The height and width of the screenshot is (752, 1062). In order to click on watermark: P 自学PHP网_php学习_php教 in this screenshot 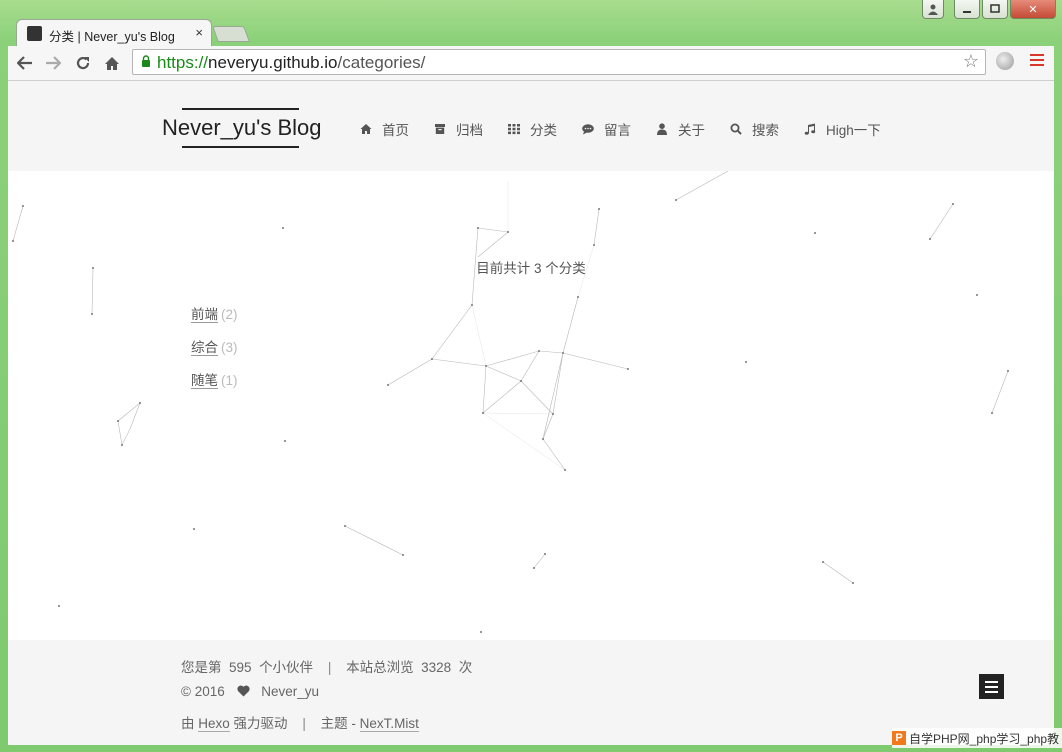, I will do `click(977, 738)`.